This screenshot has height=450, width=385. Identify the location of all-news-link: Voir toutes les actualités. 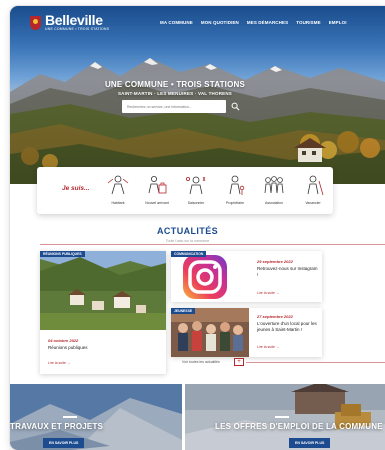
(201, 362).